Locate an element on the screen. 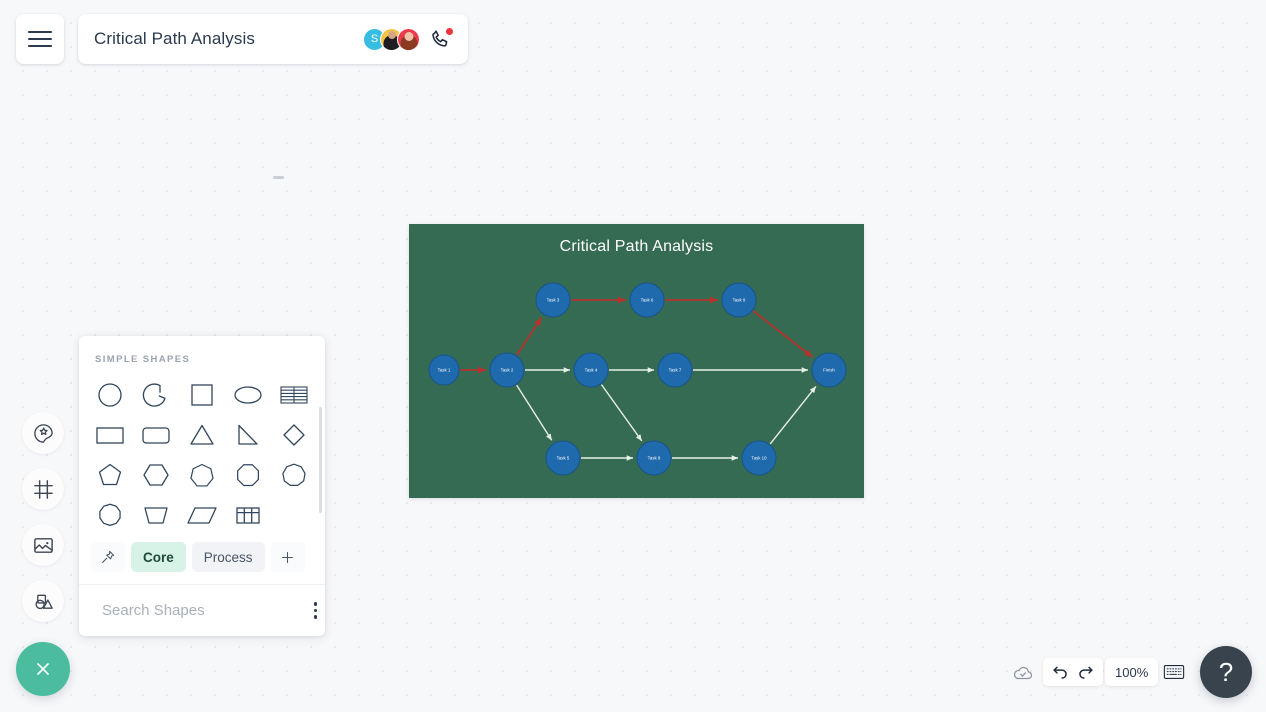  cloud-saved-icon is located at coordinates (1023, 675).